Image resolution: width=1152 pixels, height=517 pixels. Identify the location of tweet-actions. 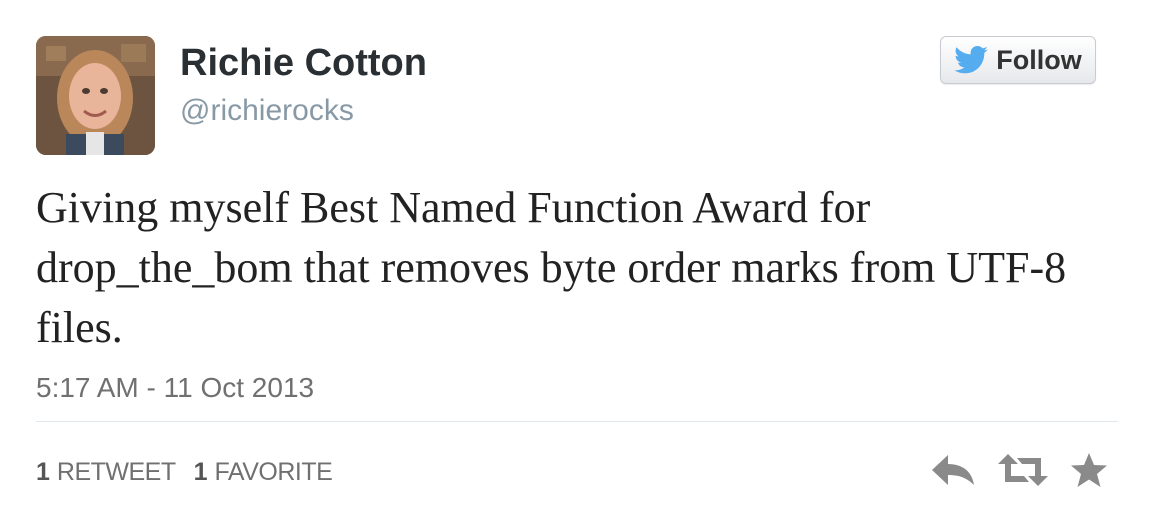
(1019, 470).